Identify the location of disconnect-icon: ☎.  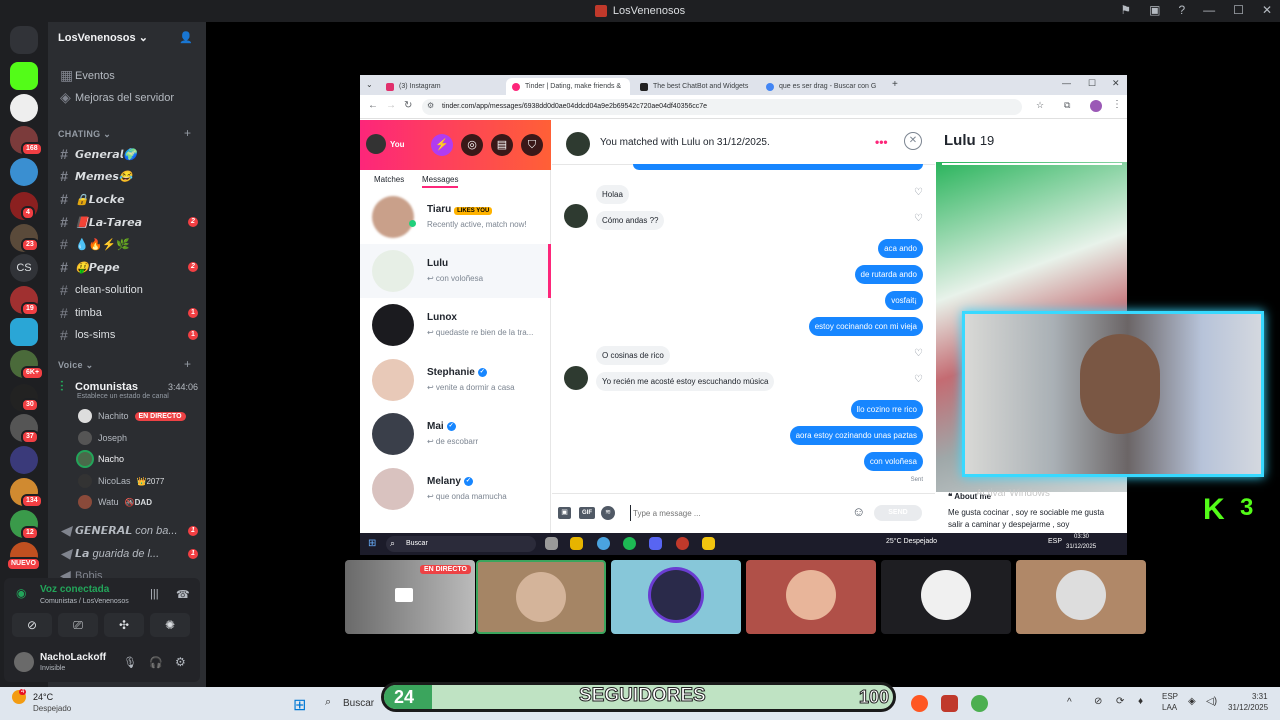
(183, 594).